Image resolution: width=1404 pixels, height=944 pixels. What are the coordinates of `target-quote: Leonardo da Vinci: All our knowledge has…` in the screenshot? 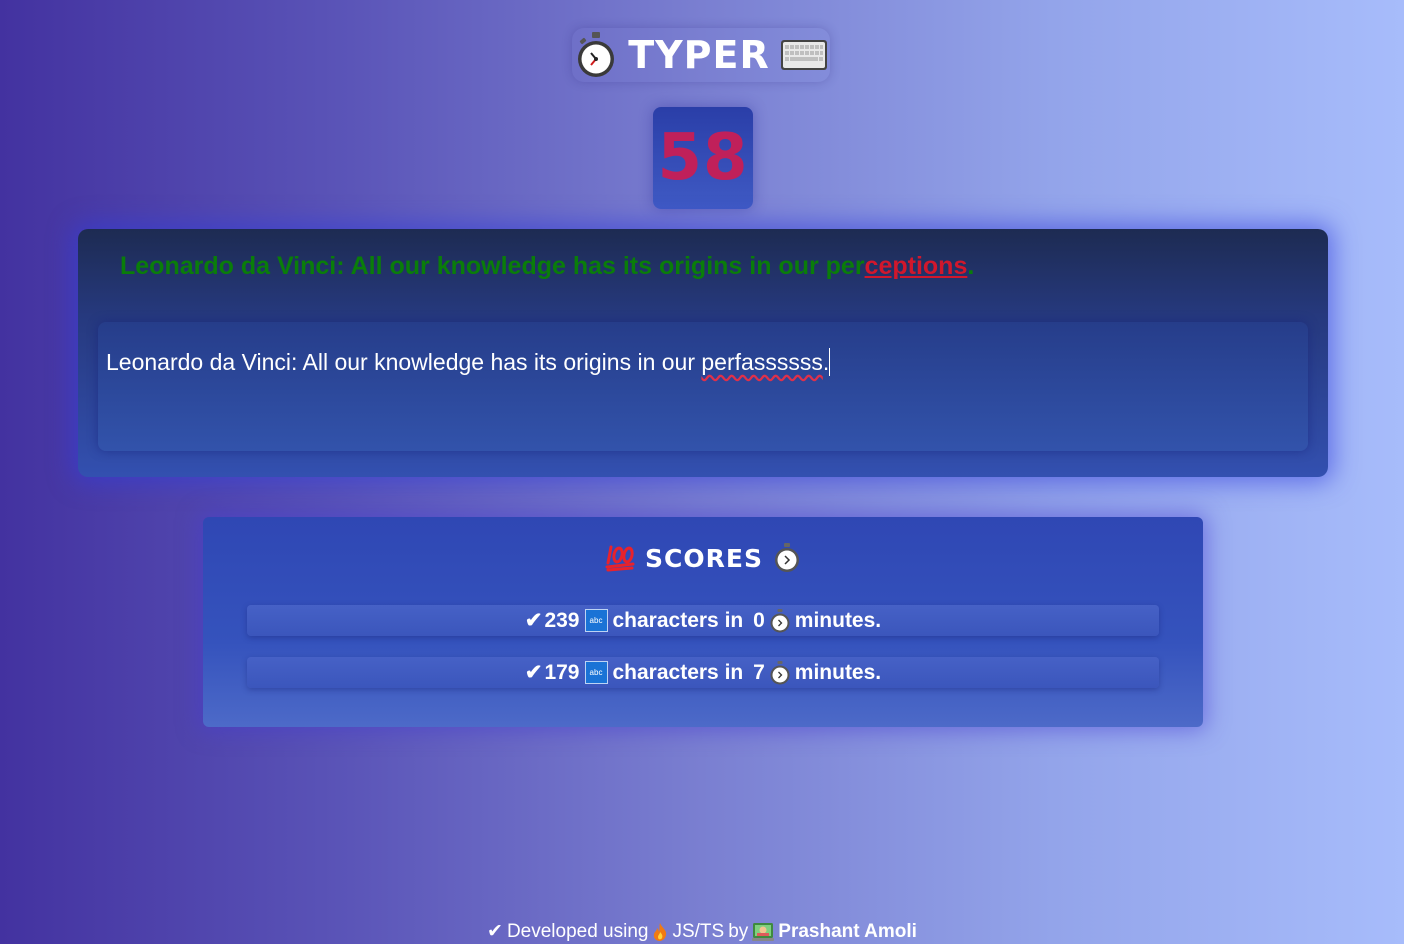 It's located at (710, 266).